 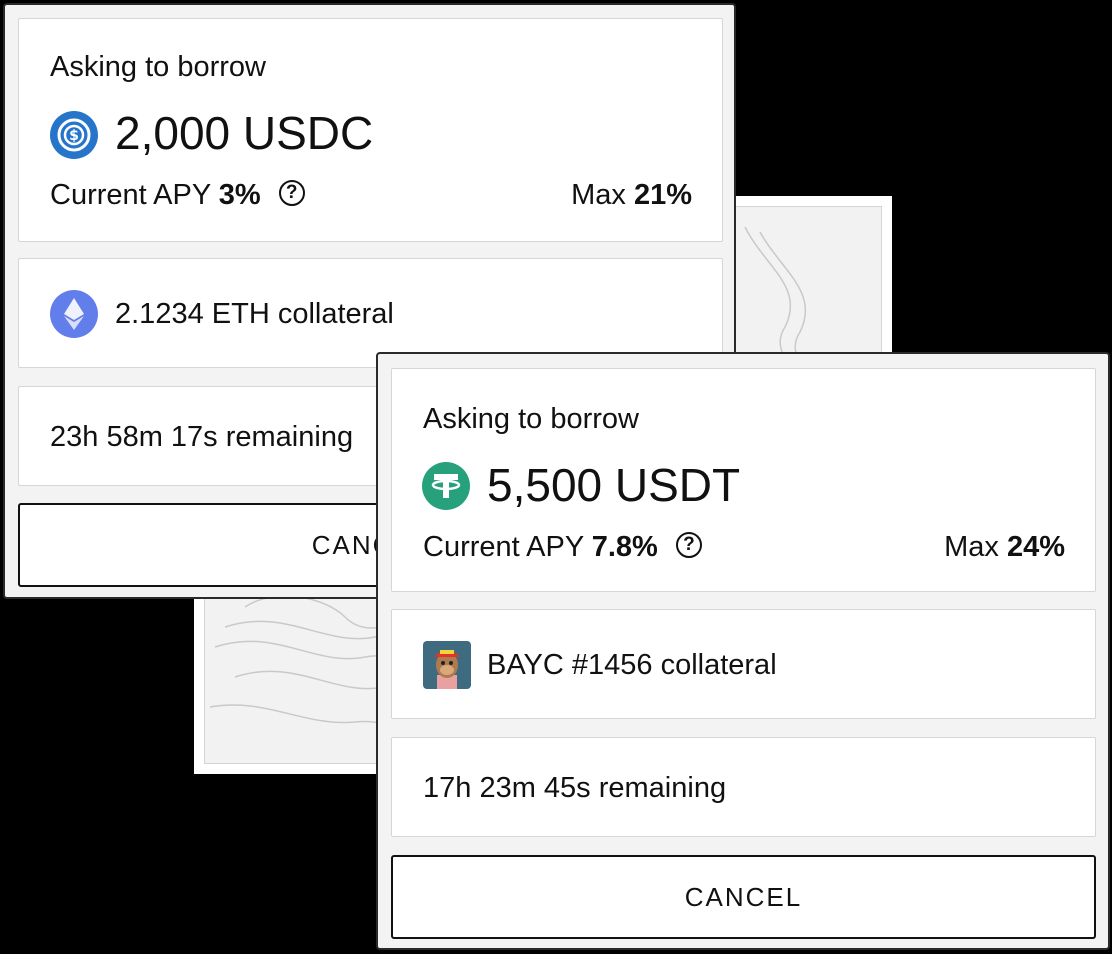 I want to click on collateral-text: BAYC #1456 collateral, so click(x=632, y=665).